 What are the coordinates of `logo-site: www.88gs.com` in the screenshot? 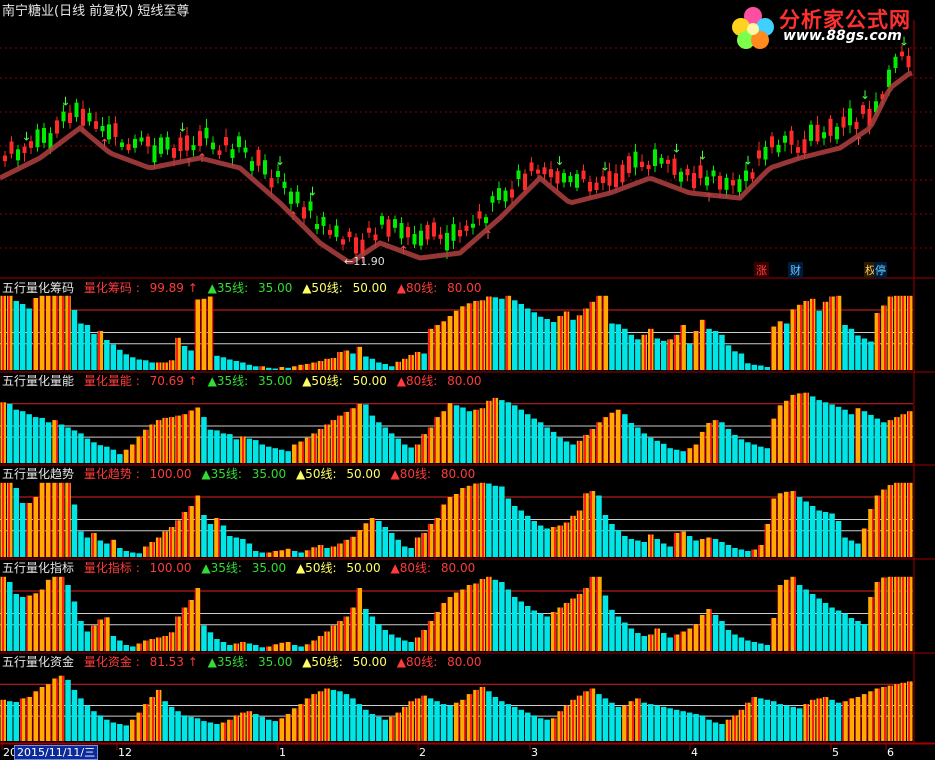 It's located at (842, 36).